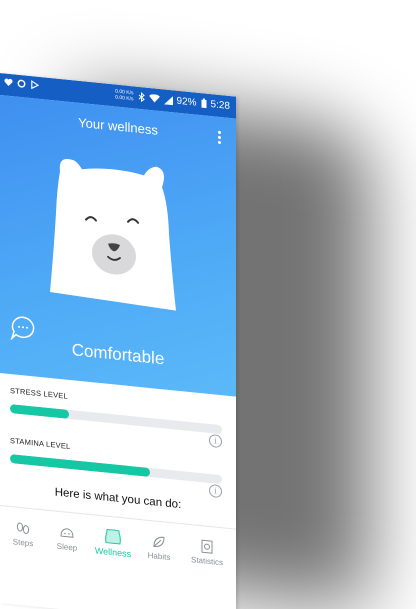 This screenshot has height=609, width=416. Describe the element at coordinates (113, 552) in the screenshot. I see `nav-label: Wellness` at that location.